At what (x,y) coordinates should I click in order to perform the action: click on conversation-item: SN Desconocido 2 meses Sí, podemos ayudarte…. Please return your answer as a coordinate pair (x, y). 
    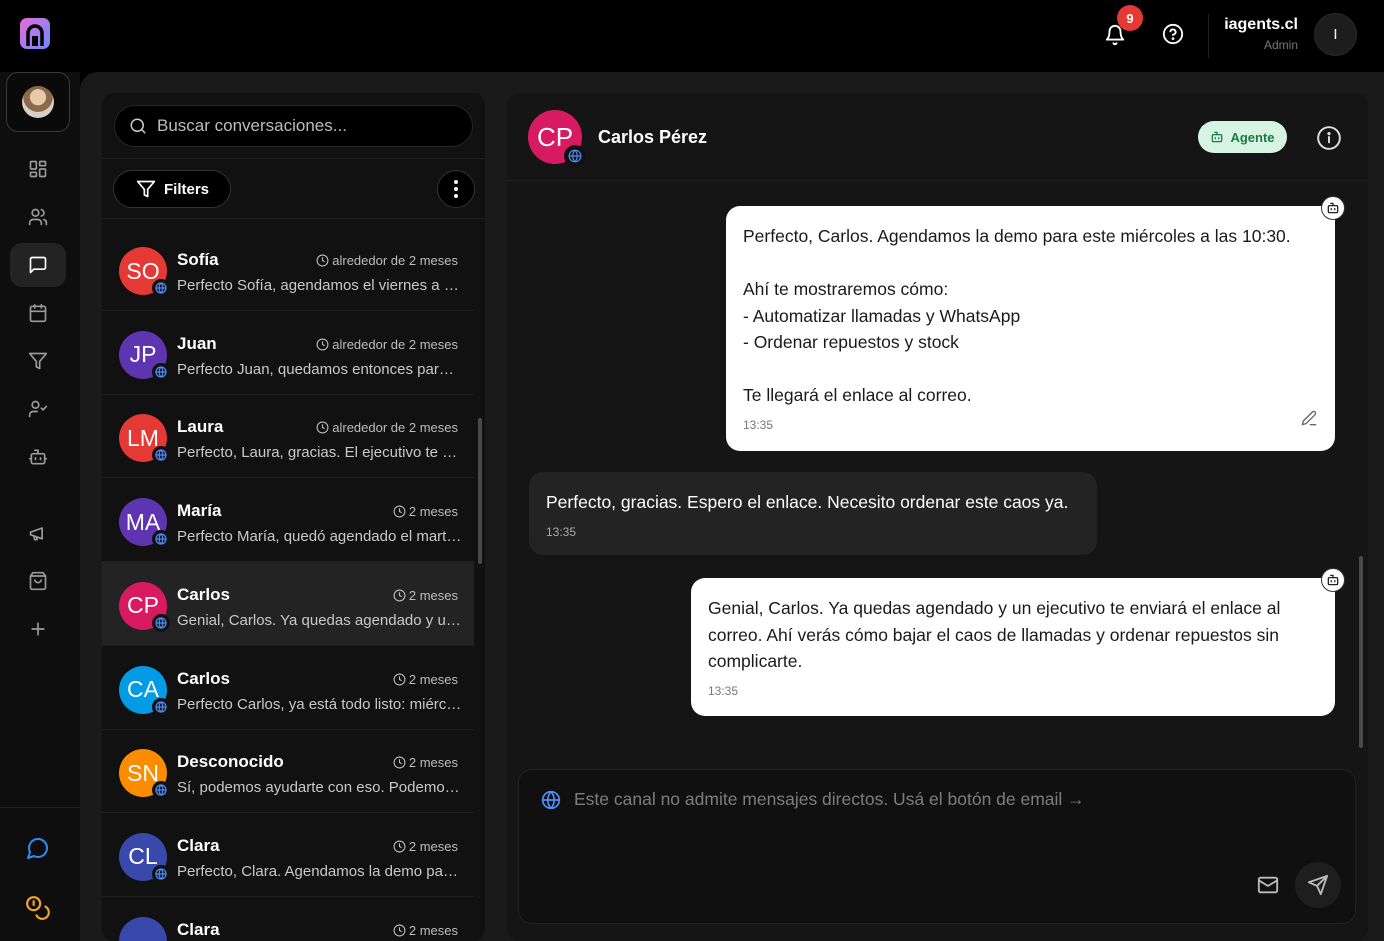
    Looking at the image, I should click on (288, 771).